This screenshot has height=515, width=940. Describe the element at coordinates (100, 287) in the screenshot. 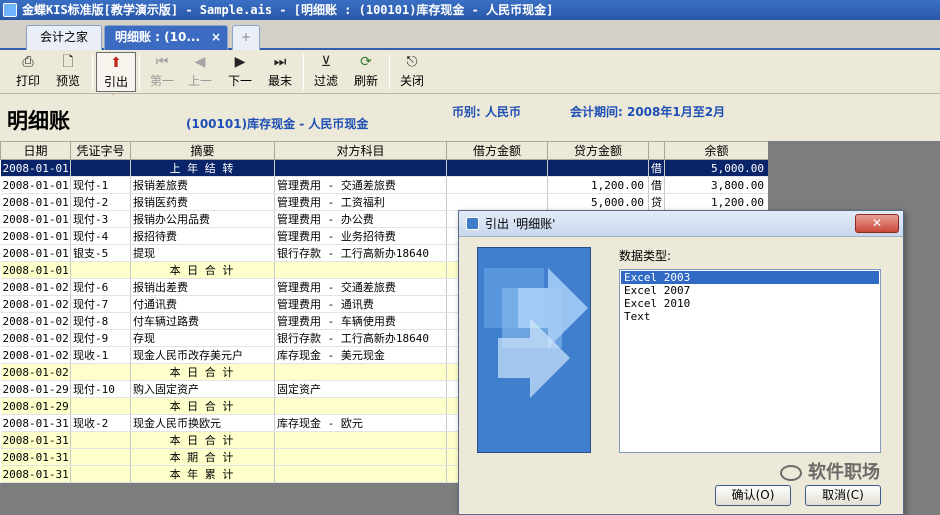

I see `cell-voucher: 现付-6` at that location.